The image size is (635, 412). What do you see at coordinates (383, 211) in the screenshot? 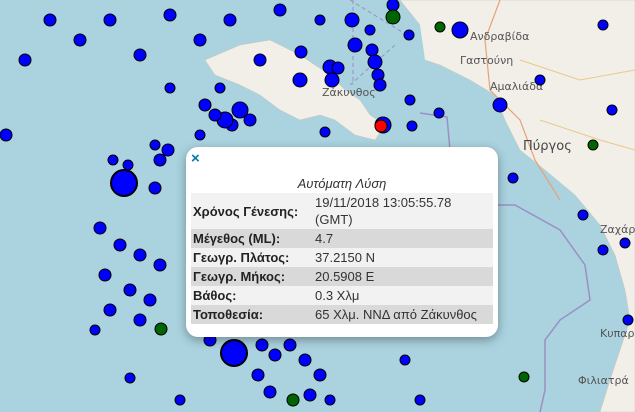
I see `detail-value: 19/11/2018 13:05:55.78 (GMT)` at bounding box center [383, 211].